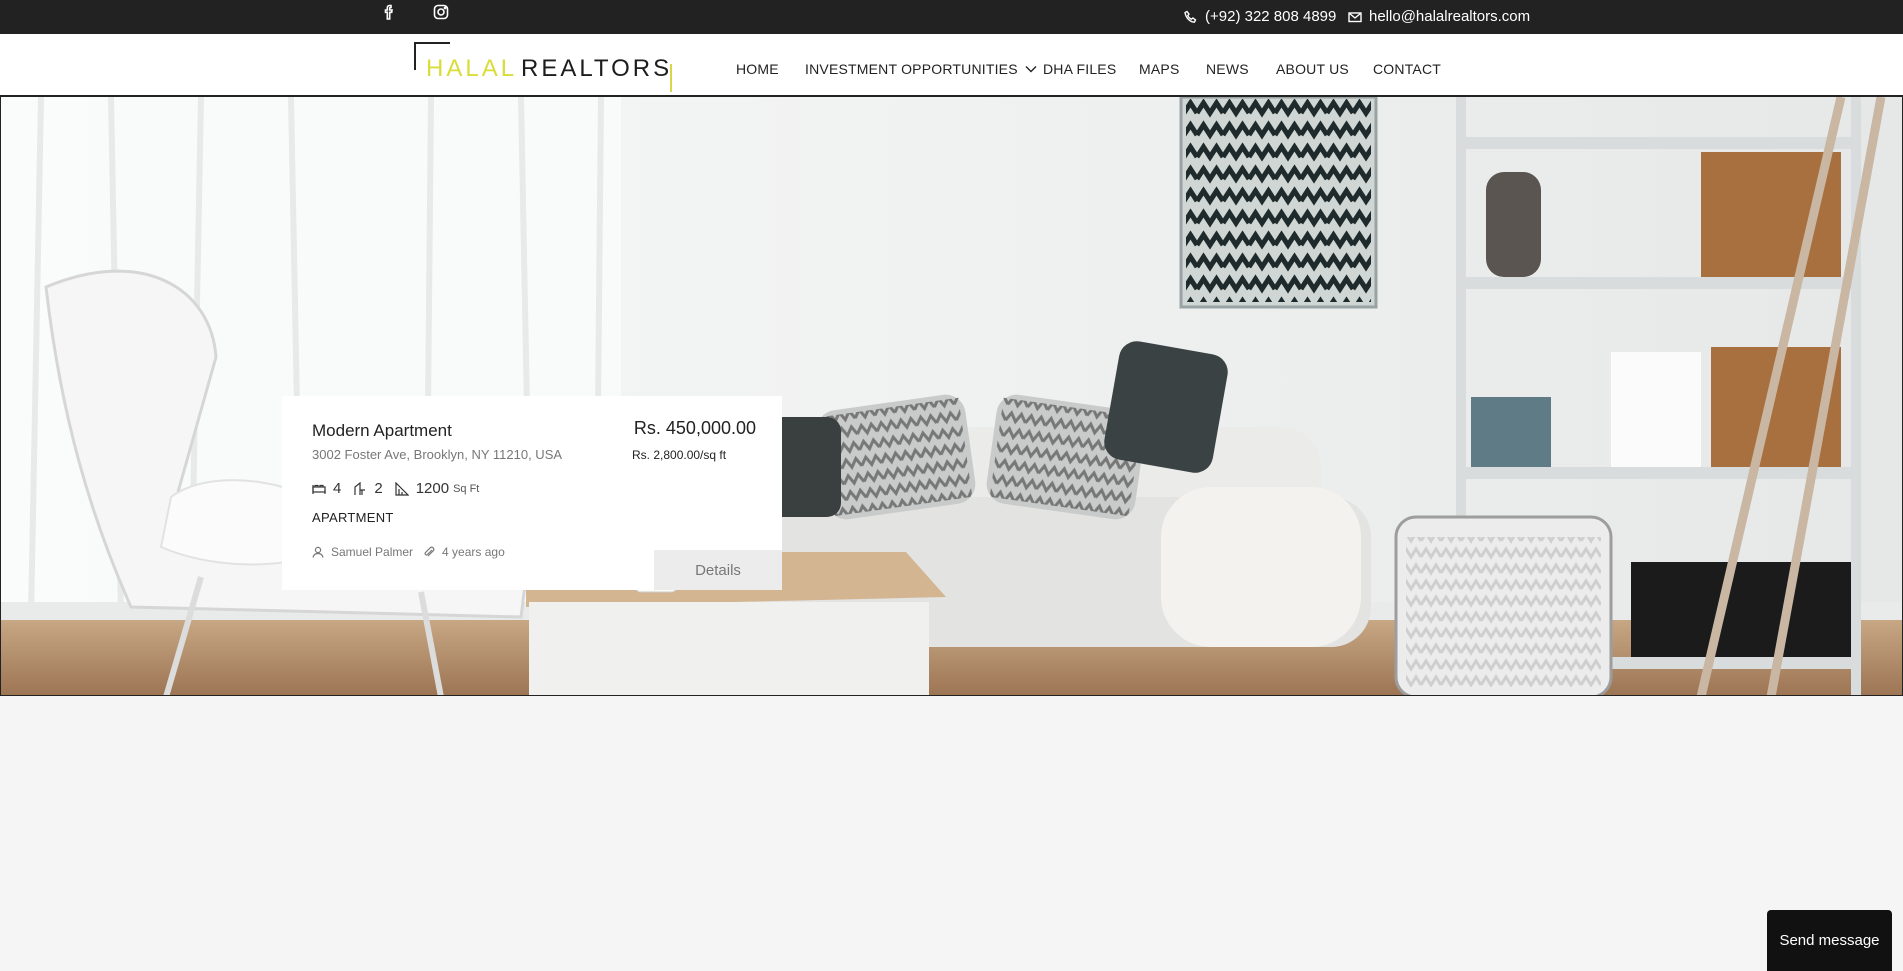  I want to click on nav-news: NEWS, so click(1227, 69).